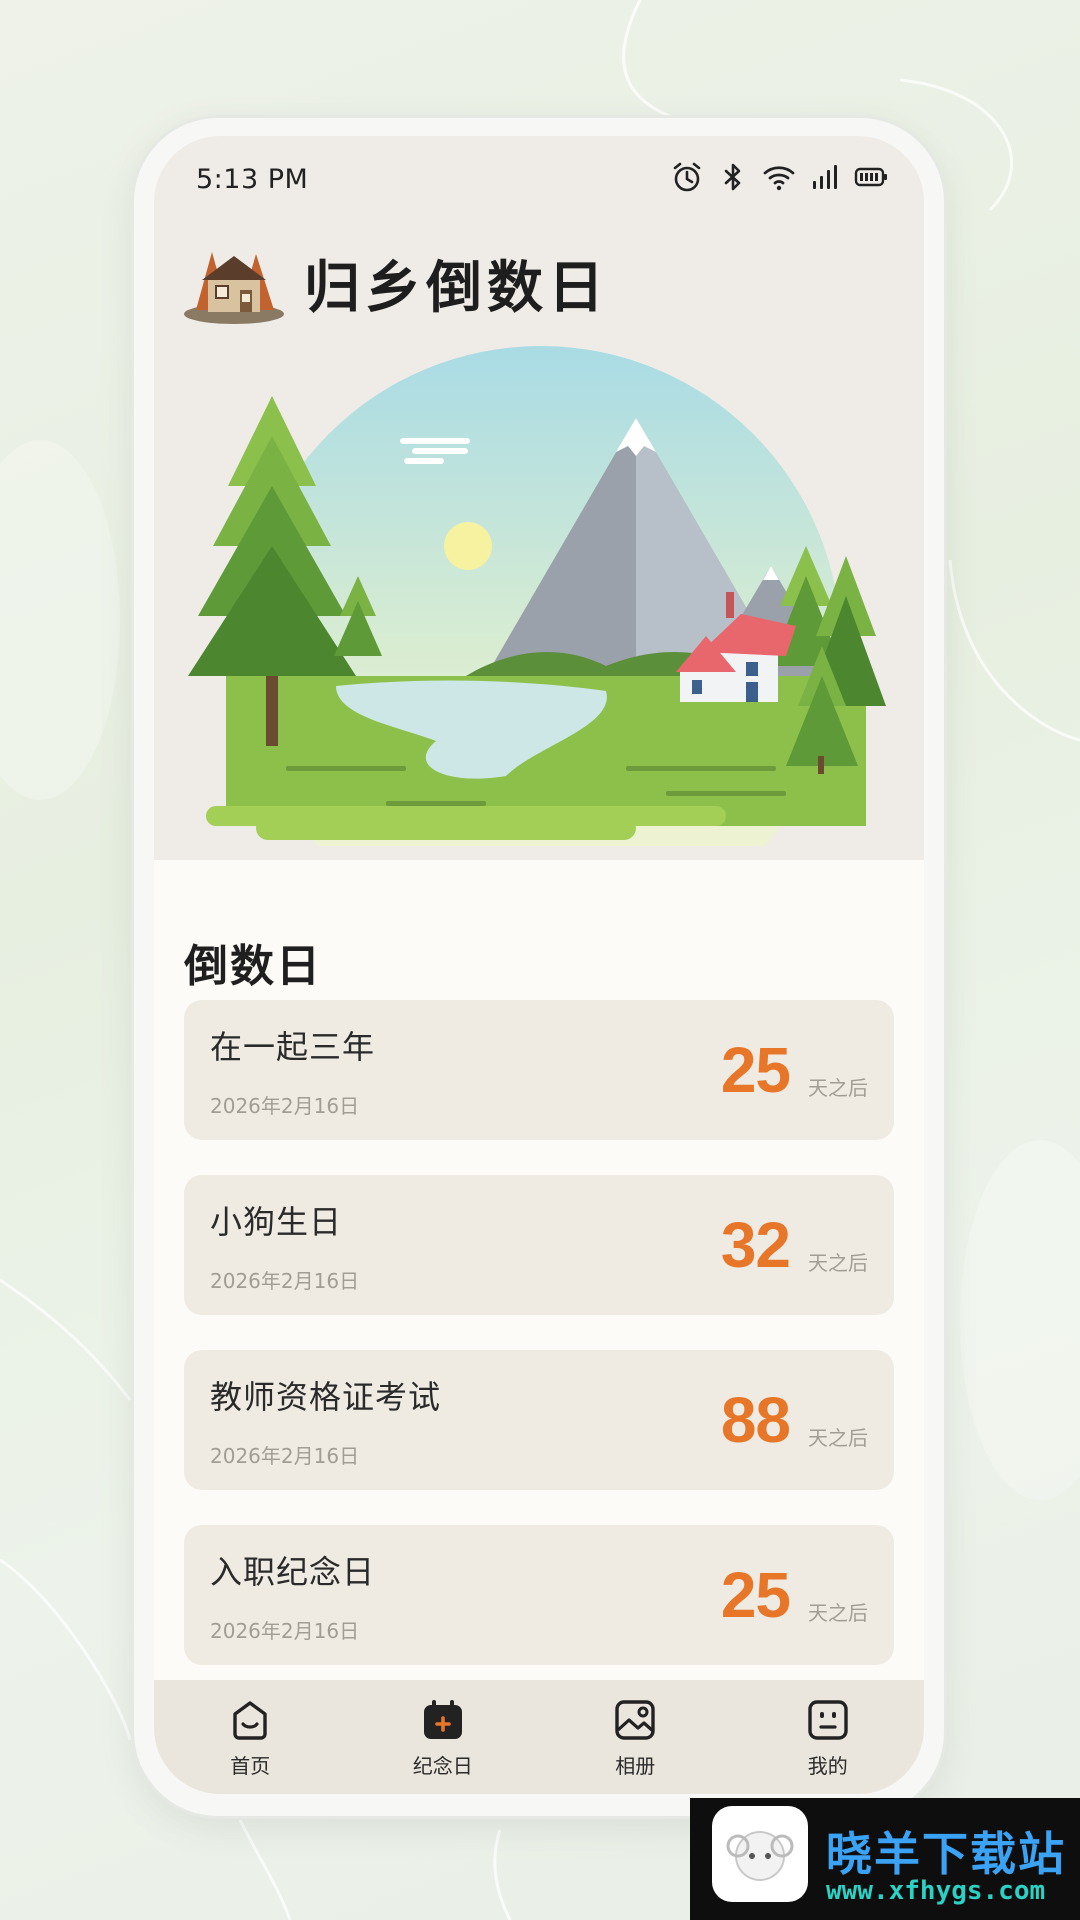 The height and width of the screenshot is (1920, 1080). Describe the element at coordinates (635, 1766) in the screenshot. I see `tab-album-label: 相册` at that location.